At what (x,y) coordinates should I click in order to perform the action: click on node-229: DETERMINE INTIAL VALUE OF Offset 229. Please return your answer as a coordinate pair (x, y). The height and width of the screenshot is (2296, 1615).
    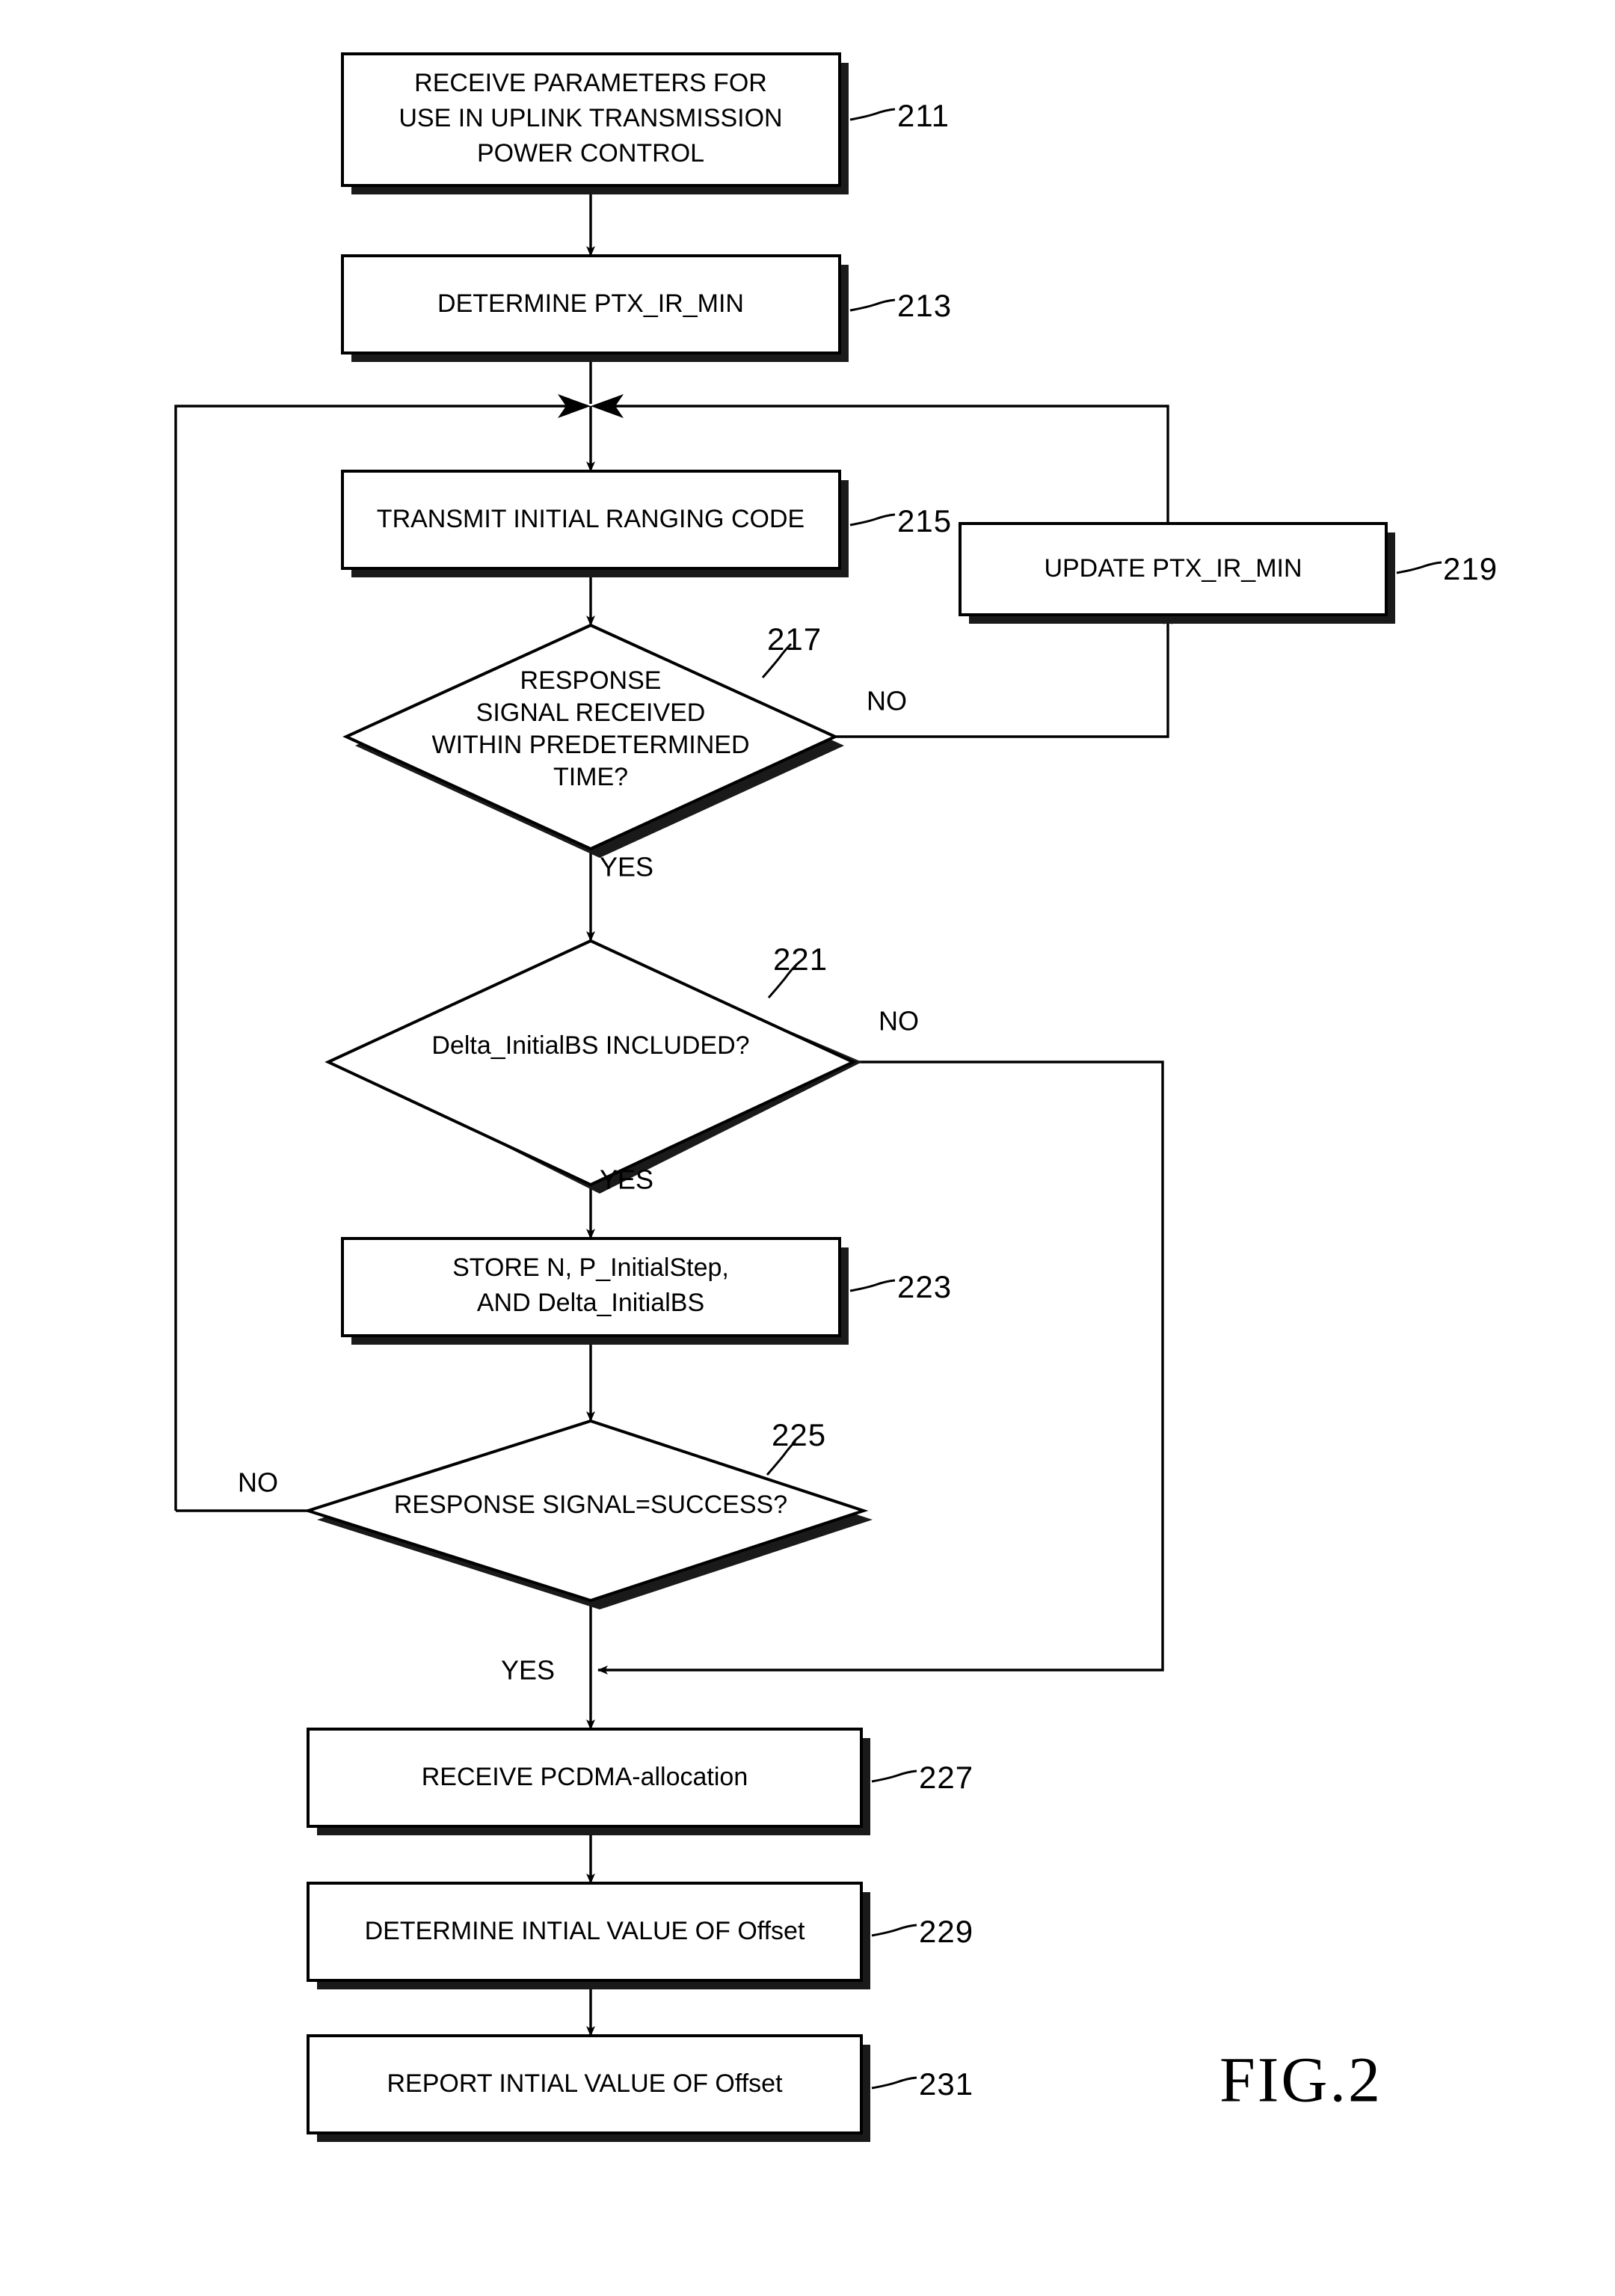
    Looking at the image, I should click on (640, 1935).